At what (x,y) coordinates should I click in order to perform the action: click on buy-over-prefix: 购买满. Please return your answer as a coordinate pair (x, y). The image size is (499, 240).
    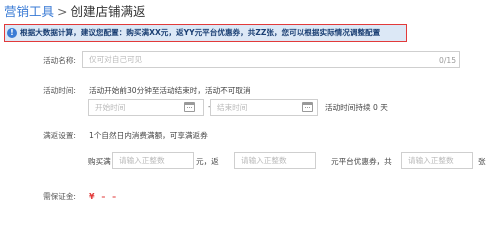
    Looking at the image, I should click on (99, 161).